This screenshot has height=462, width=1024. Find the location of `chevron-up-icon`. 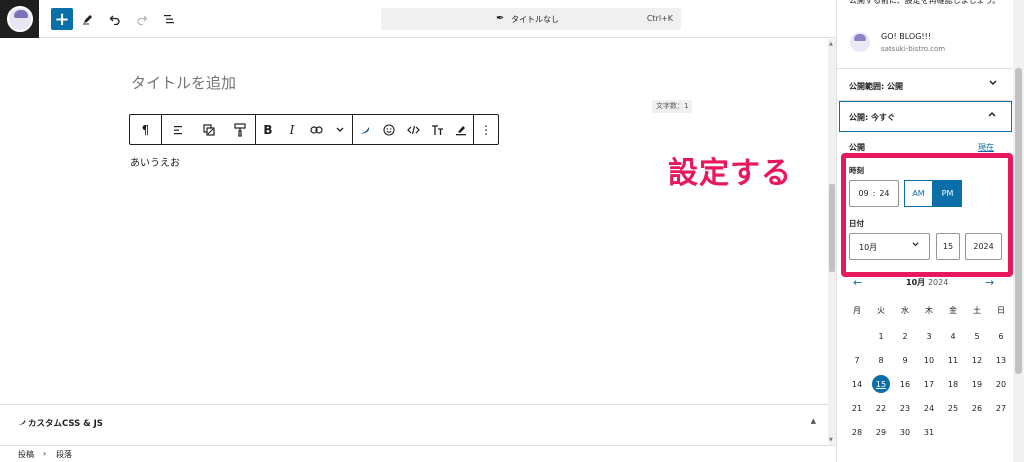

chevron-up-icon is located at coordinates (992, 115).